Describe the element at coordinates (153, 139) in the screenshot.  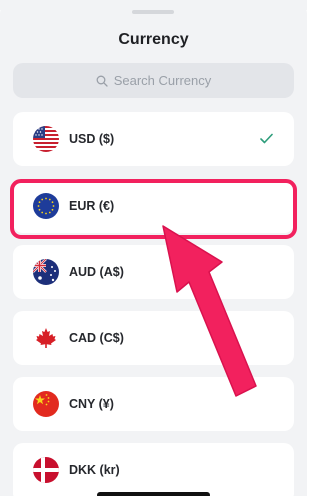
I see `currency-row-usd: USD ($)` at that location.